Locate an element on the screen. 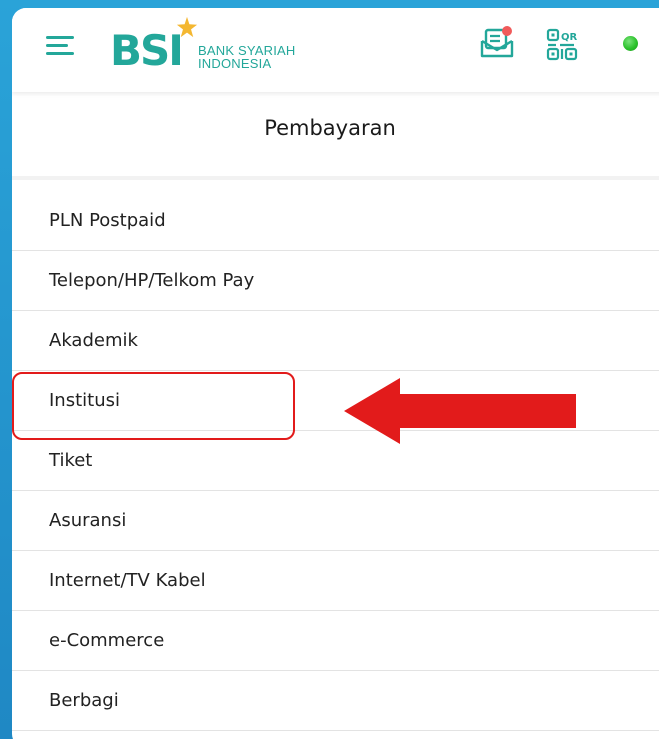  page-title: Pembayaran is located at coordinates (330, 128).